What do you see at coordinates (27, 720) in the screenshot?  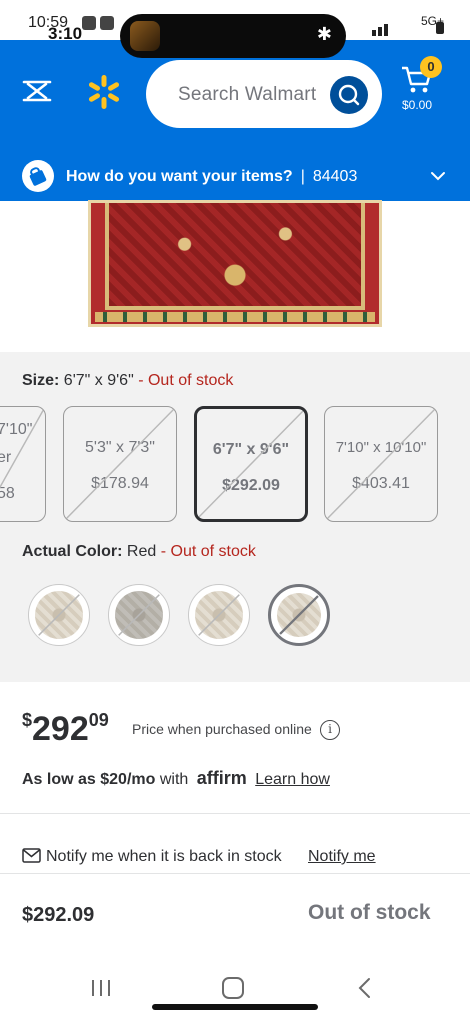 I see `price-currency: $` at bounding box center [27, 720].